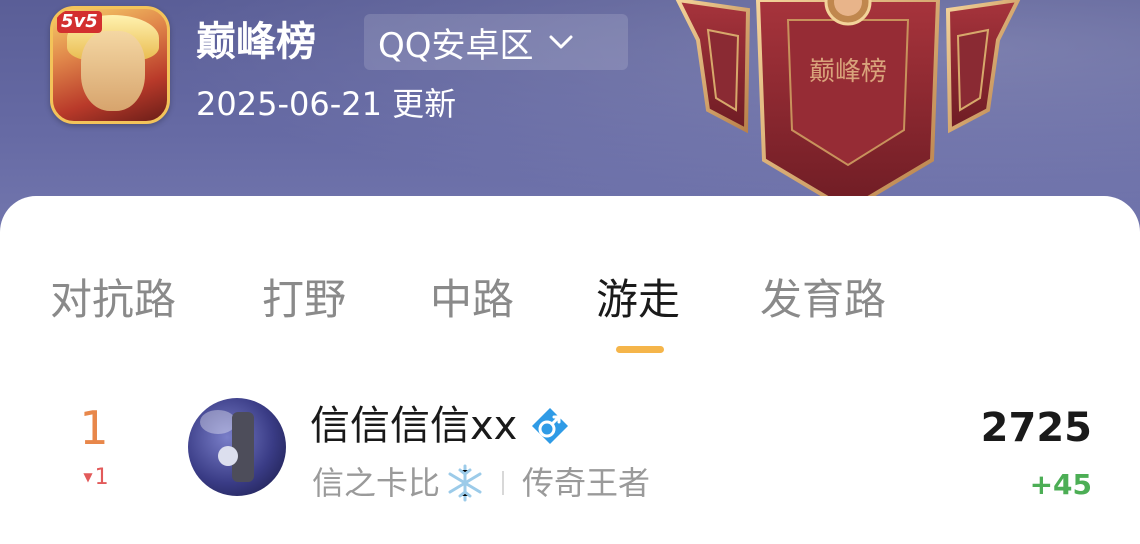 The height and width of the screenshot is (544, 1140). I want to click on tab-top-lane: 对抗路, so click(113, 300).